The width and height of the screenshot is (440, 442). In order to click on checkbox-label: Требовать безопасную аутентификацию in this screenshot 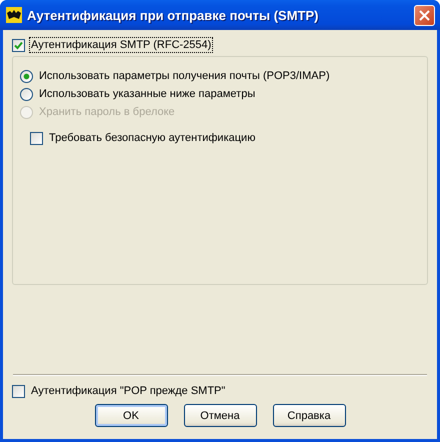, I will do `click(152, 138)`.